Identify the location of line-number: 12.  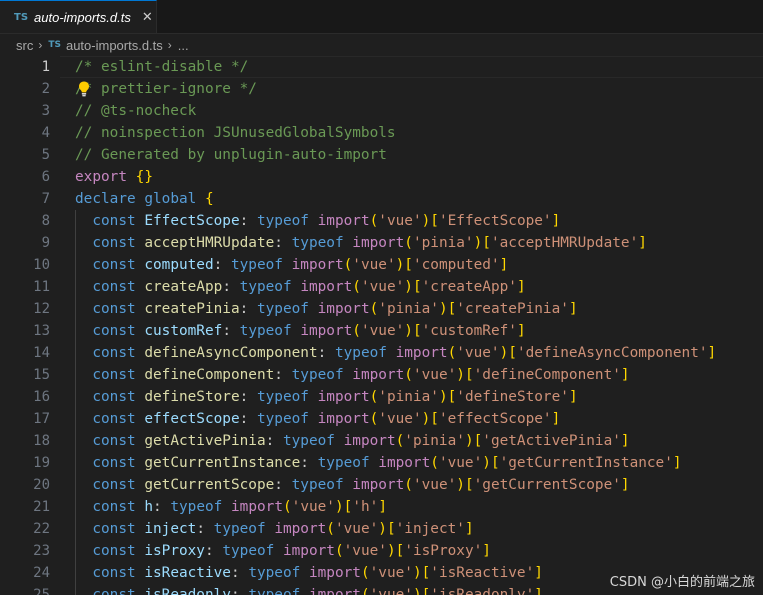
(41, 309).